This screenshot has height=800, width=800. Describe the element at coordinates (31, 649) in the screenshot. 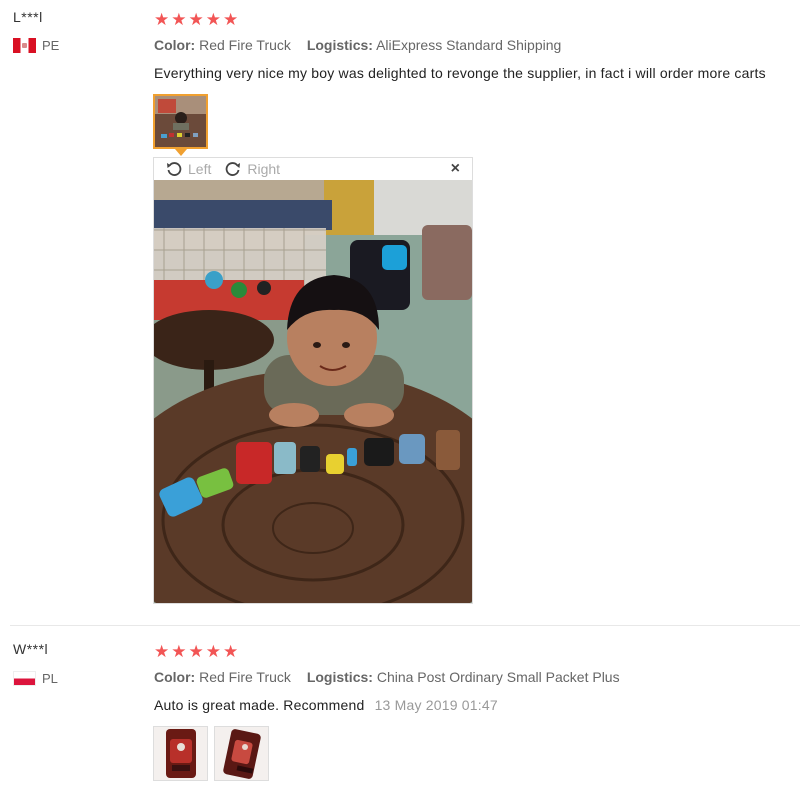

I see `buyer-name: W***l` at that location.